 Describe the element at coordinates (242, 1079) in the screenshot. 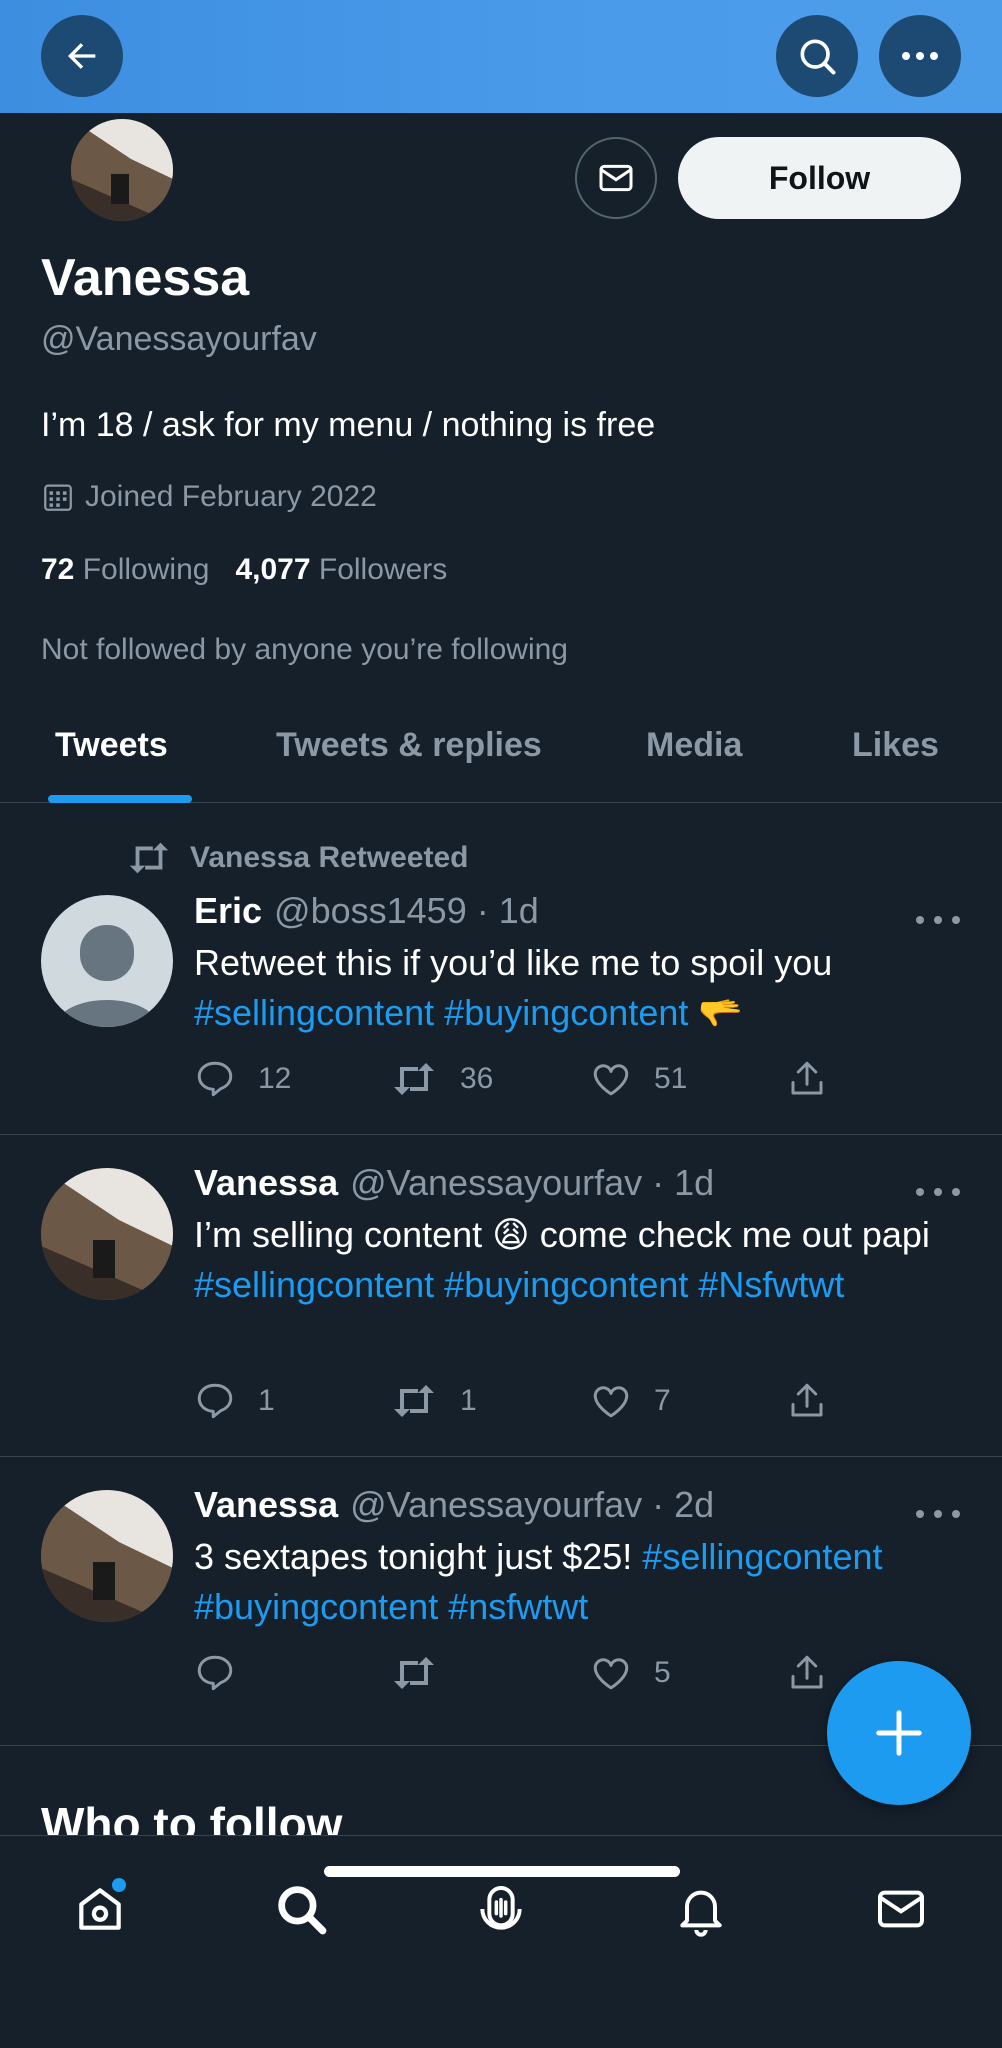

I see `reply-button: 12` at that location.